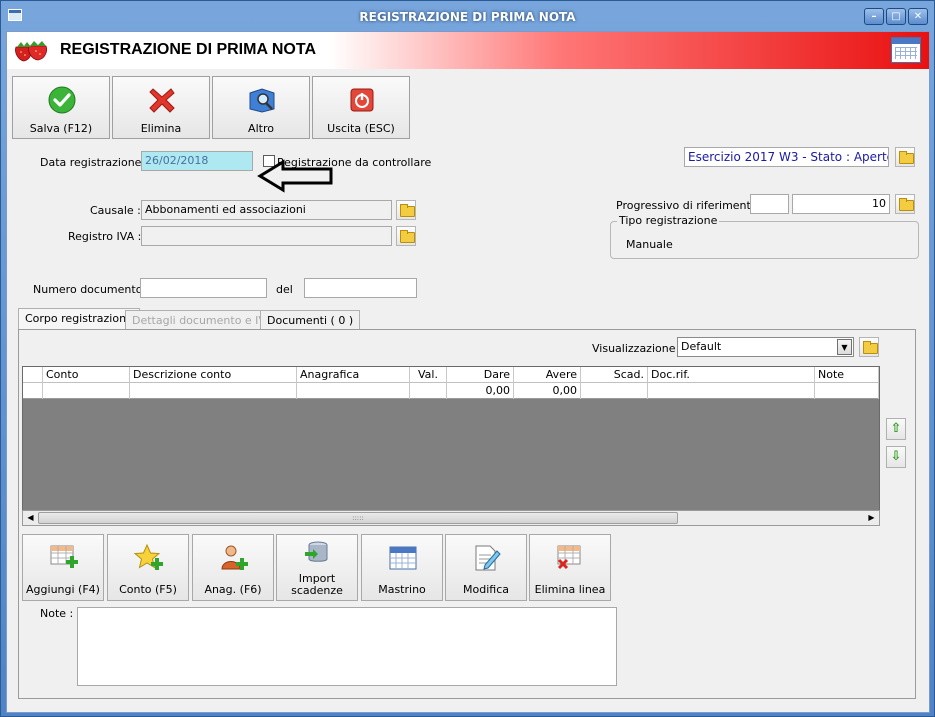 The width and height of the screenshot is (935, 717). I want to click on tab-documenti: Documenti ( 0 ), so click(310, 320).